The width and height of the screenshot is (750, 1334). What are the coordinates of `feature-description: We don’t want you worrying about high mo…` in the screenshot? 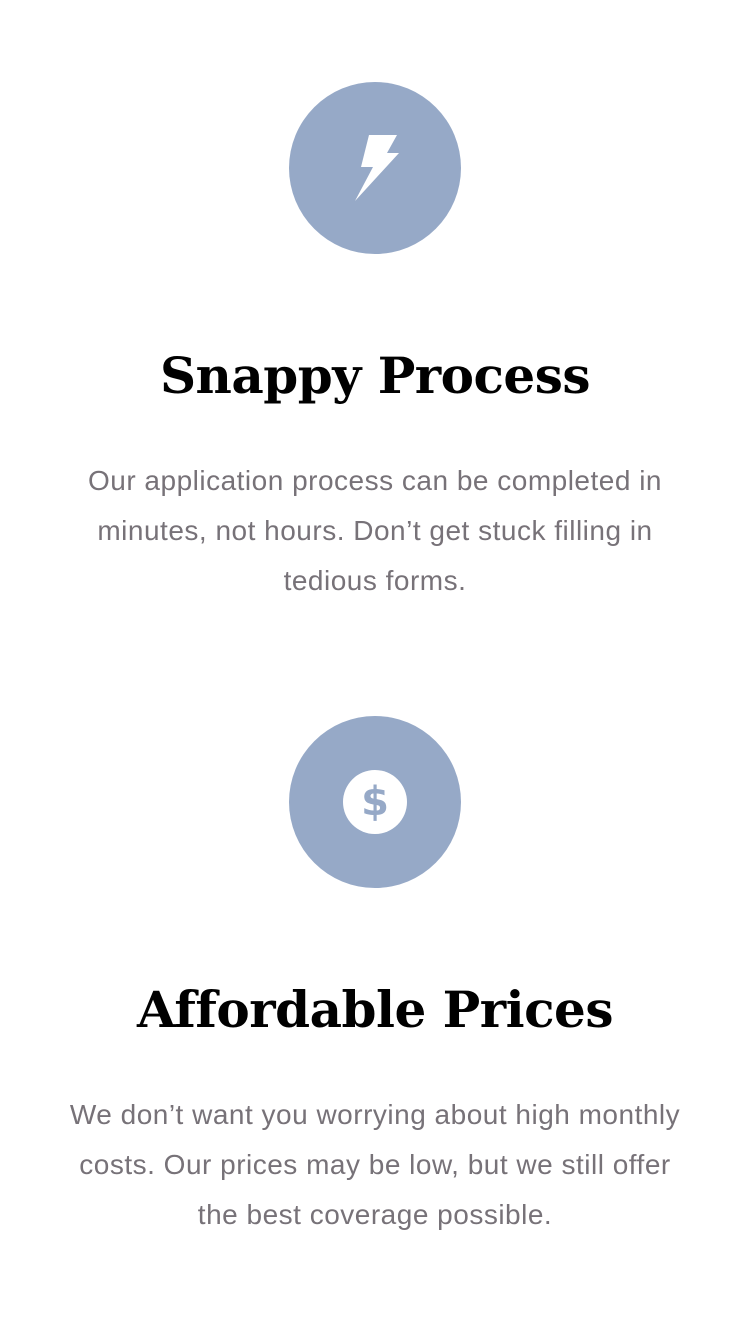 It's located at (375, 1164).